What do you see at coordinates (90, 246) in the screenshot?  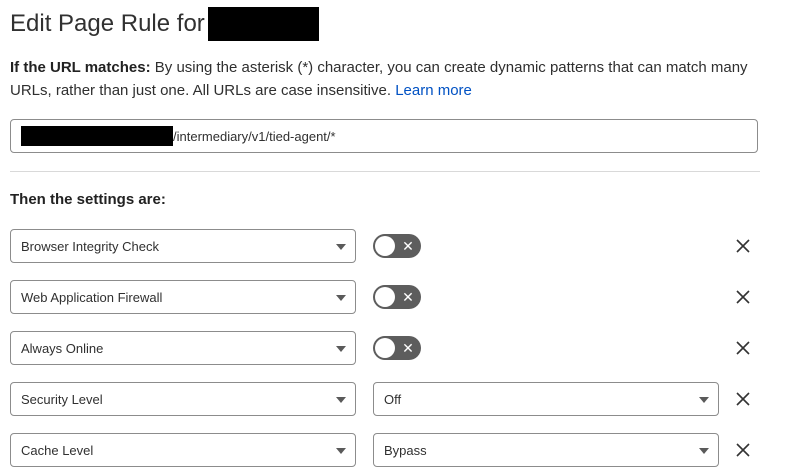 I see `setting-select-value: Browser Integrity Check` at bounding box center [90, 246].